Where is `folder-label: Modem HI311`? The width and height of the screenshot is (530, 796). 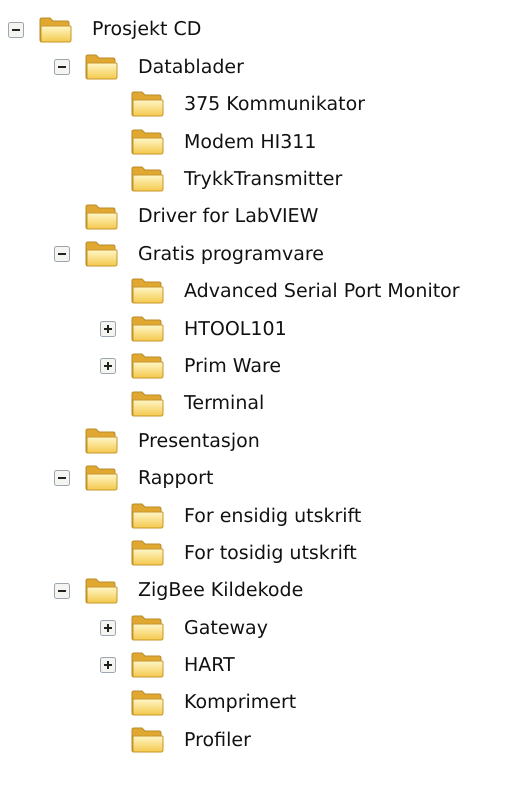 folder-label: Modem HI311 is located at coordinates (250, 142).